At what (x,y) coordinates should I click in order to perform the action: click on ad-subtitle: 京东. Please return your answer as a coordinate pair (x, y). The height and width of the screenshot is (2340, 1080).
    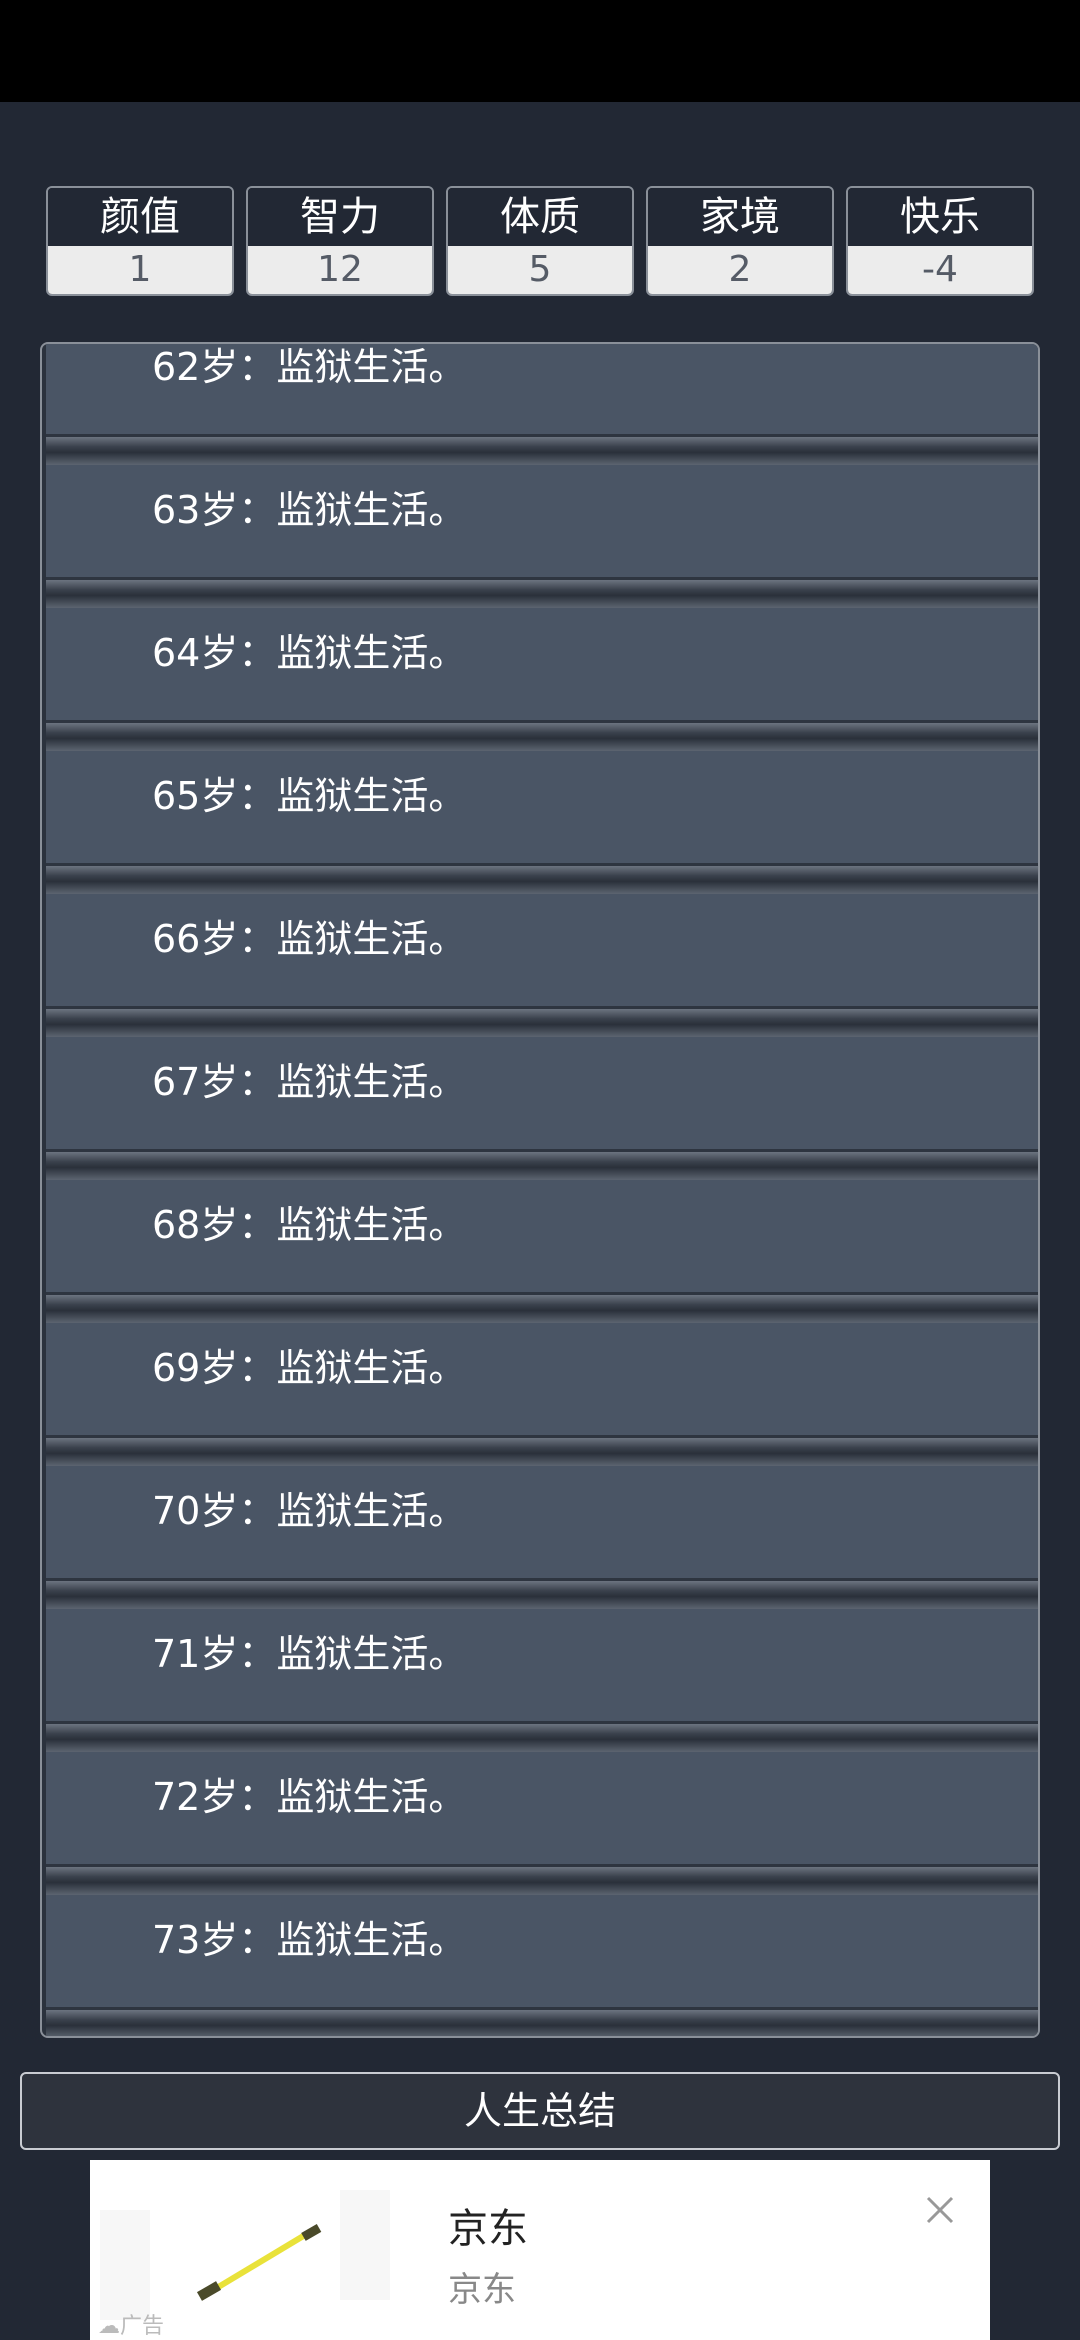
    Looking at the image, I should click on (482, 2290).